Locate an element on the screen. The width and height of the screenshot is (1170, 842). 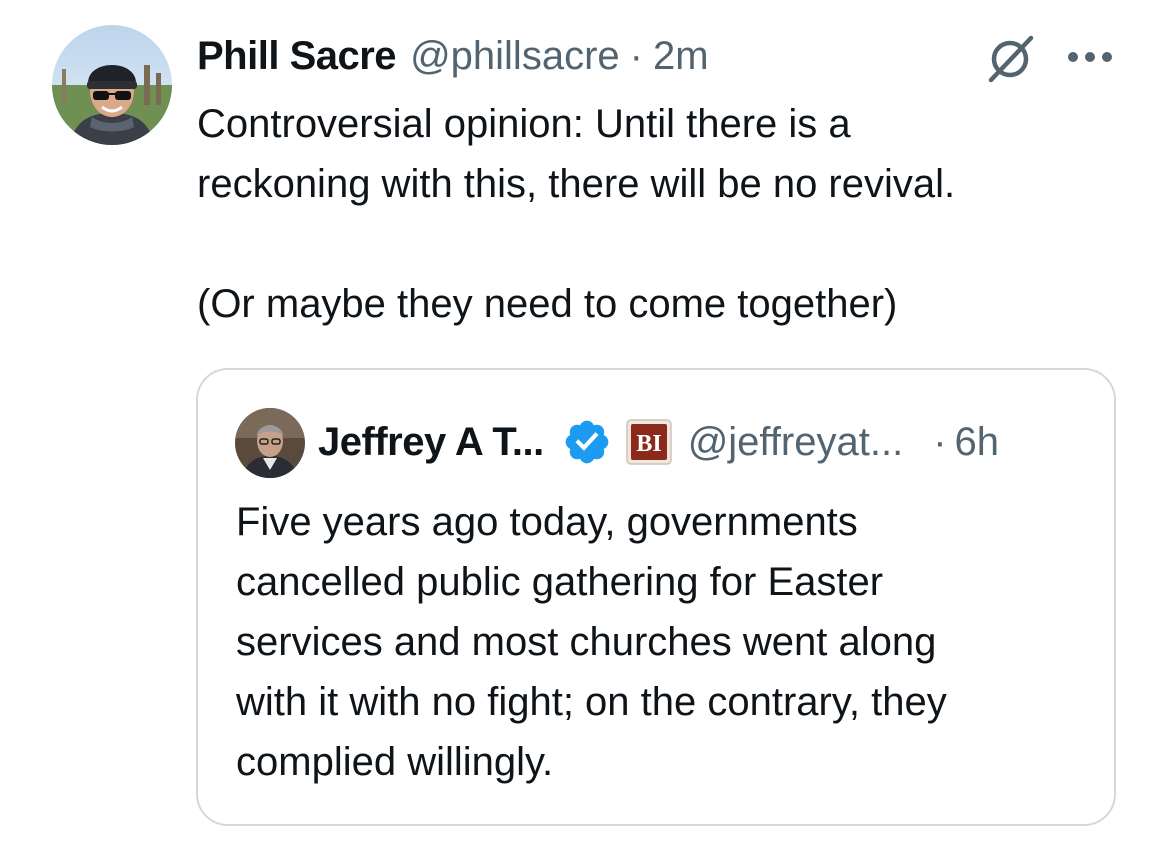
quoted-tweet-header: Jeffrey A T... BI @jeffreyat... · 6h is located at coordinates (658, 442).